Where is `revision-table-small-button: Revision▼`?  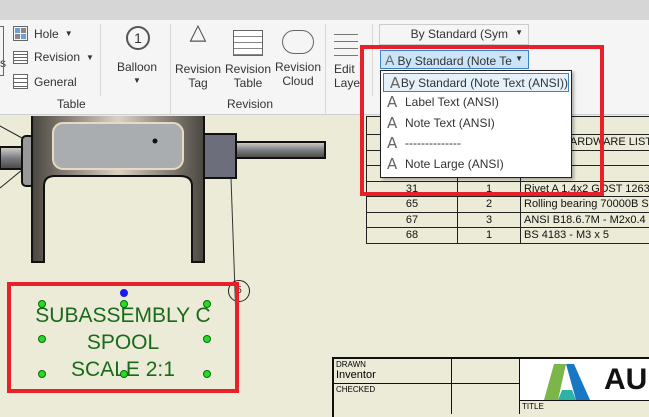 revision-table-small-button: Revision▼ is located at coordinates (53, 57).